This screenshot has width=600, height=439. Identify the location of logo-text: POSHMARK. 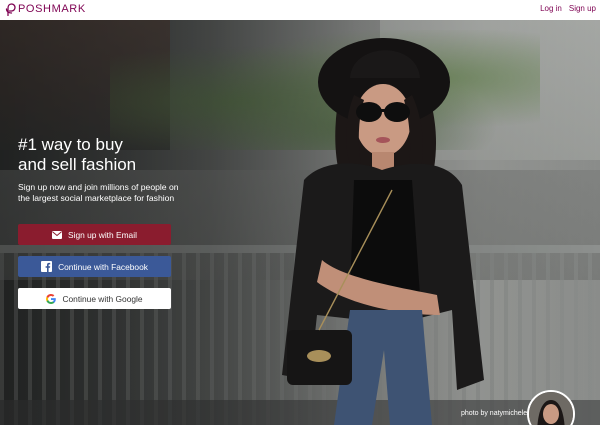
(52, 9).